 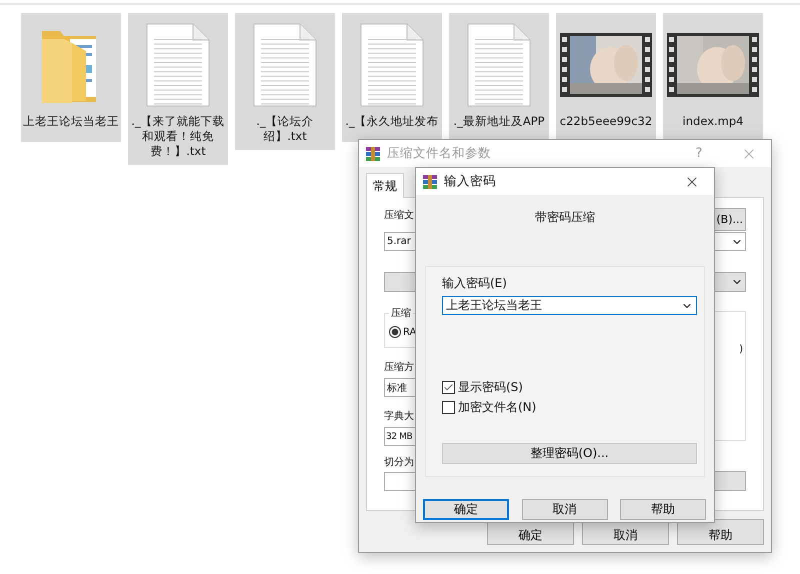 What do you see at coordinates (71, 77) in the screenshot?
I see `file-tile: 上老王论坛当老王` at bounding box center [71, 77].